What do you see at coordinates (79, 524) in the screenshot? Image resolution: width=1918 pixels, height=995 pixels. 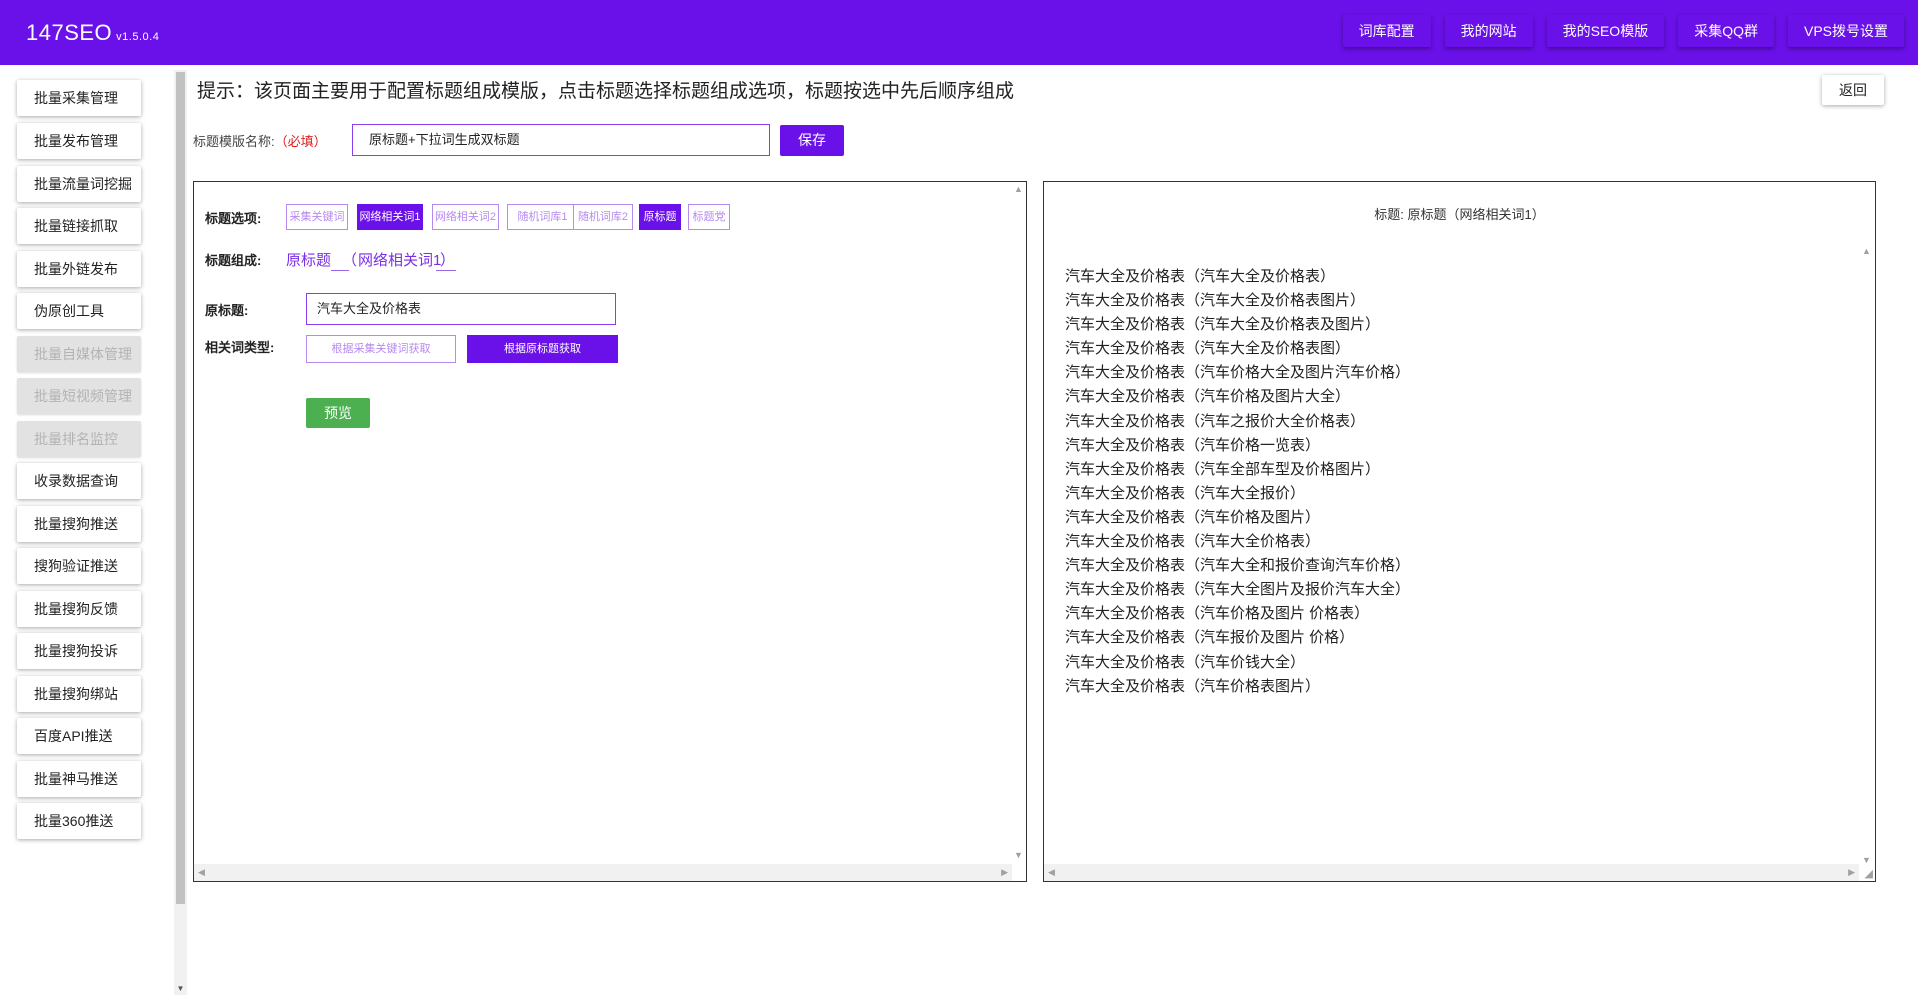 I see `sidebar-item-sogou-push: 批量搜狗推送` at bounding box center [79, 524].